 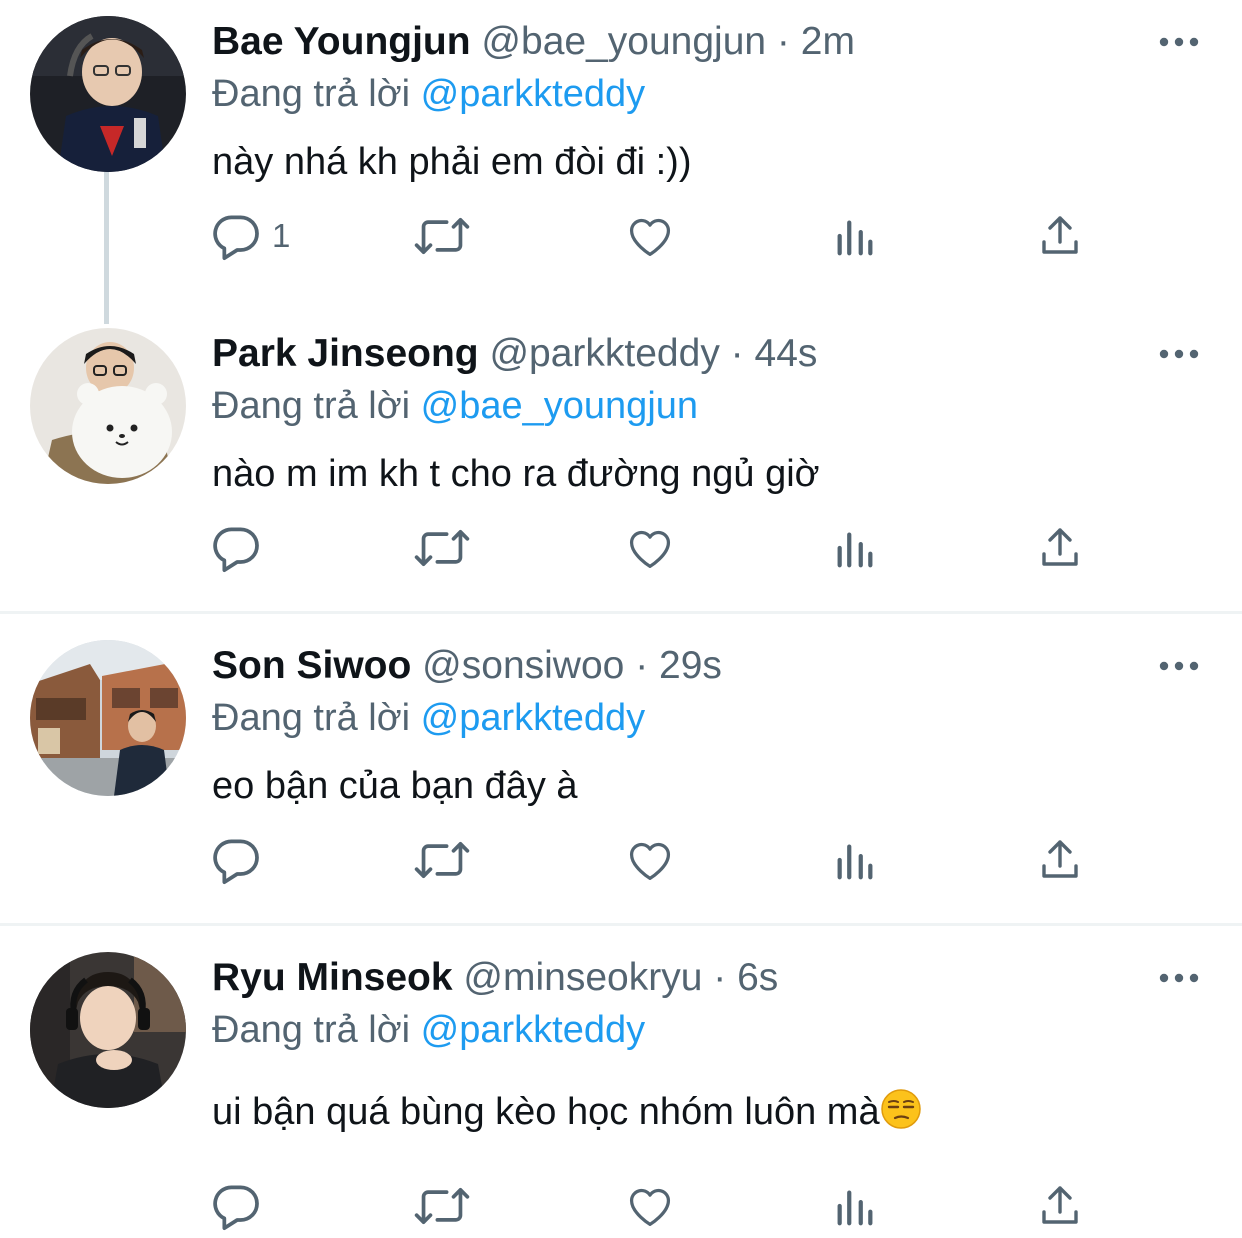 I want to click on tweet-text: này nhá kh phải em đòi đi :)), so click(x=452, y=162).